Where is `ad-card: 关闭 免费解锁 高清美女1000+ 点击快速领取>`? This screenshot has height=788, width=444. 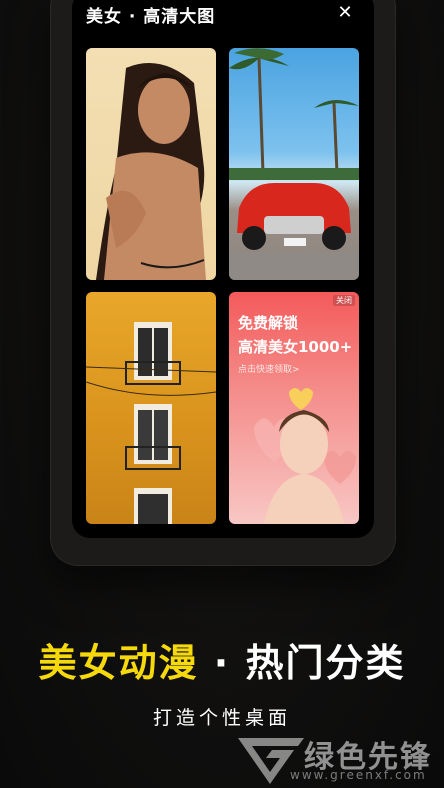
ad-card: 关闭 免费解锁 高清美女1000+ 点击快速领取> is located at coordinates (294, 408).